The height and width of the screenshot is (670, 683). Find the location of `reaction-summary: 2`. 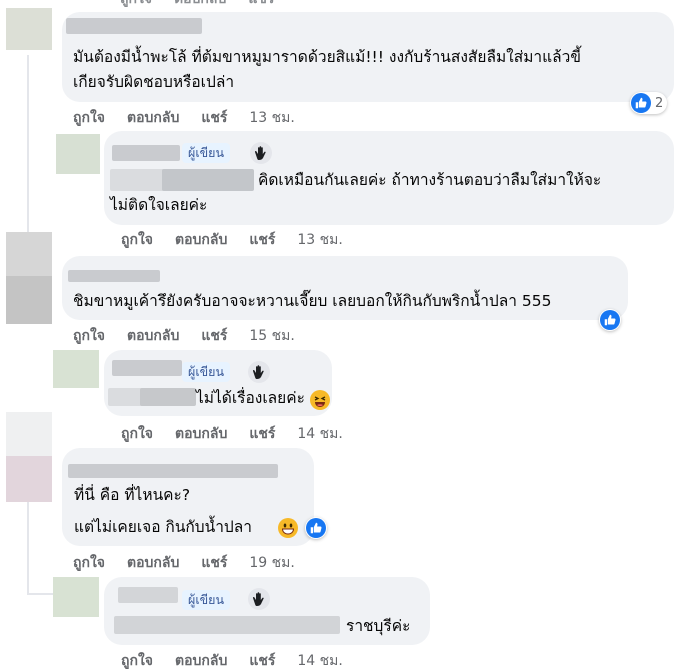

reaction-summary: 2 is located at coordinates (649, 103).